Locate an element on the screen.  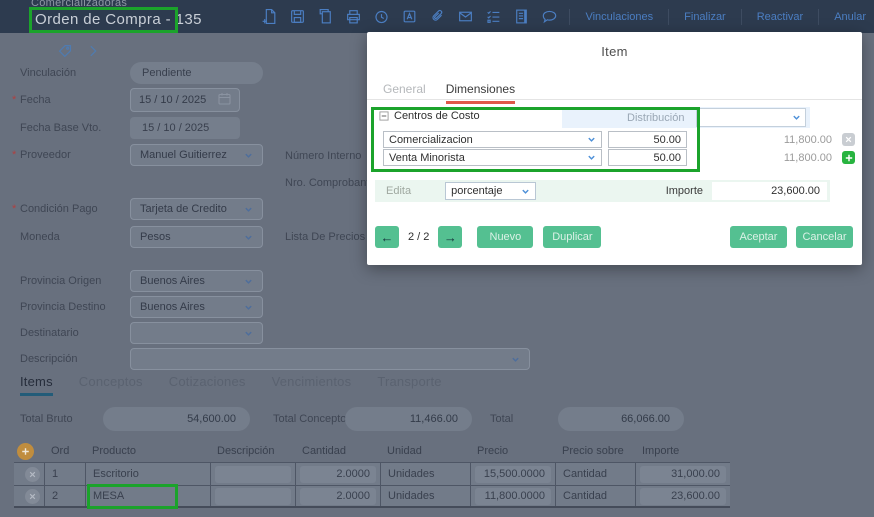
tab-vencimientos: Vencimientos is located at coordinates (312, 385).